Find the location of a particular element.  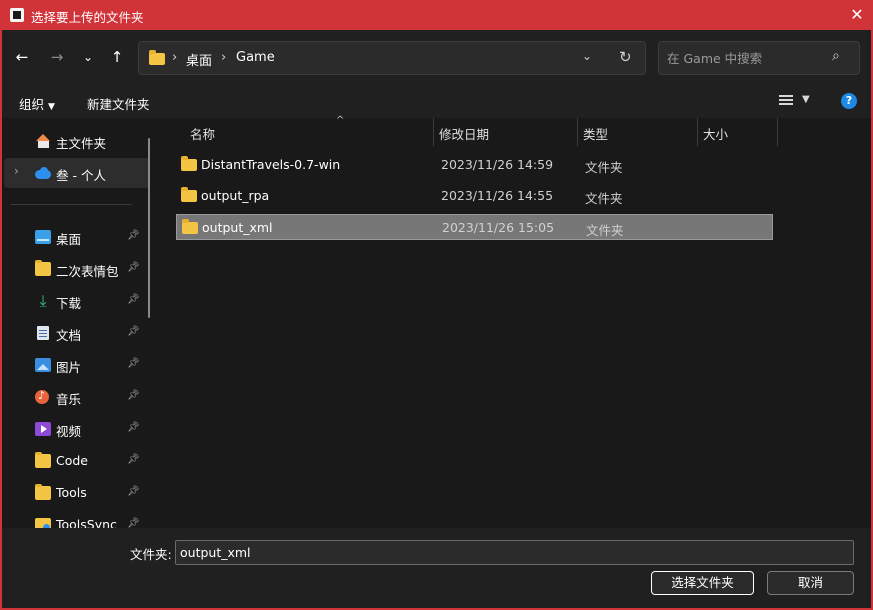

chevron-right-icon: › is located at coordinates (16, 171).